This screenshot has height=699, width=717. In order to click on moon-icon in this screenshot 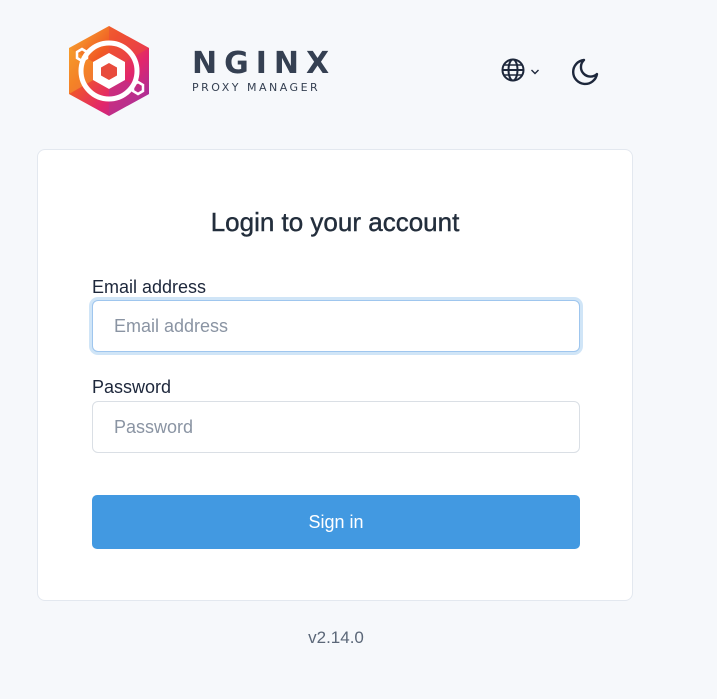, I will do `click(585, 75)`.